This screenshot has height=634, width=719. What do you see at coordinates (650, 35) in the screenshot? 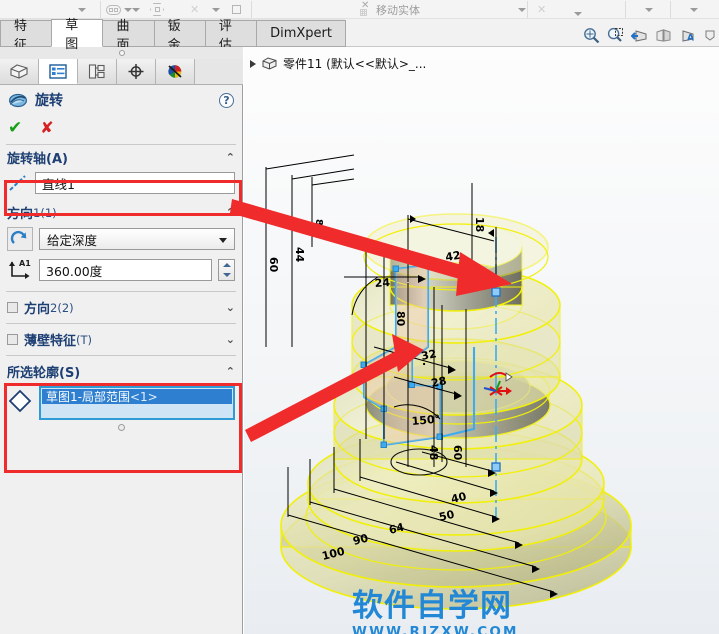
I see `view-toolbar: A` at bounding box center [650, 35].